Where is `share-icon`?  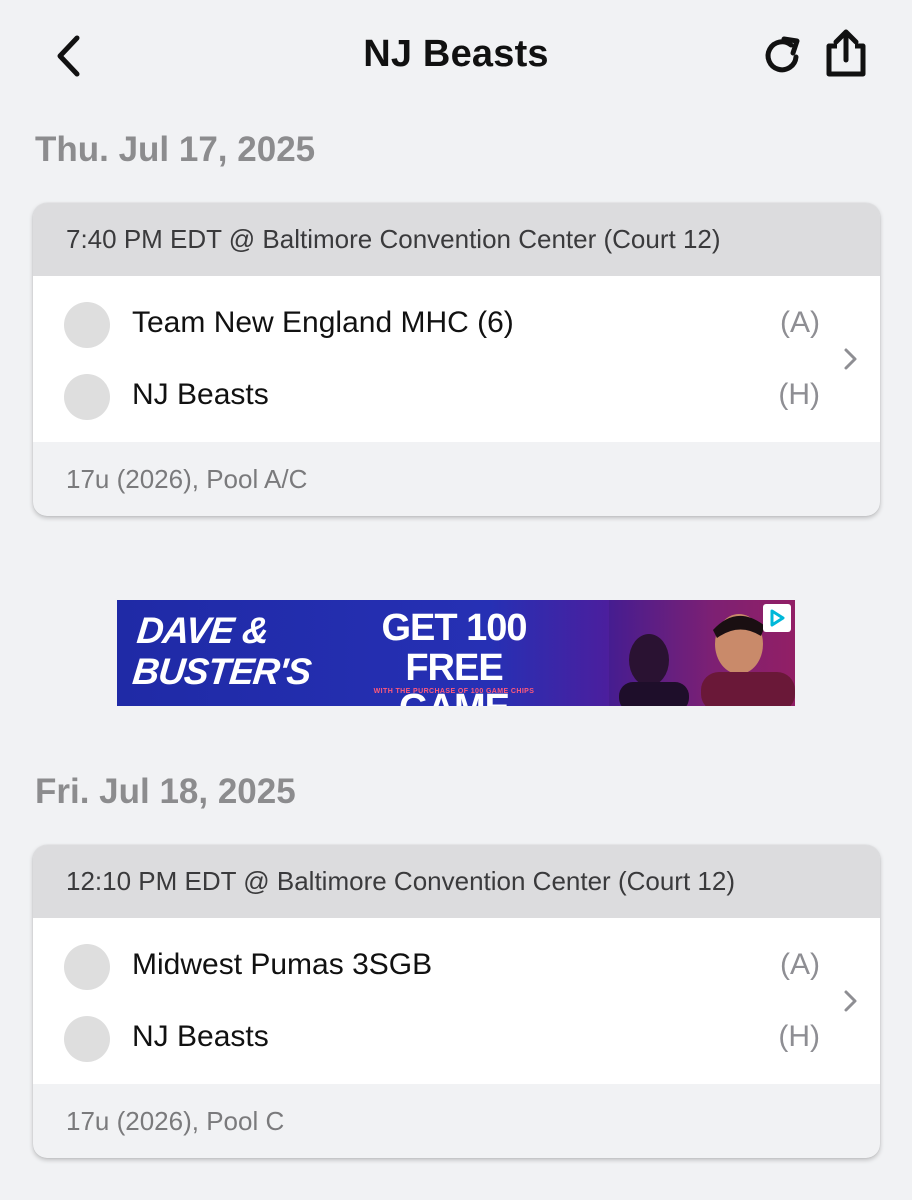 share-icon is located at coordinates (846, 53).